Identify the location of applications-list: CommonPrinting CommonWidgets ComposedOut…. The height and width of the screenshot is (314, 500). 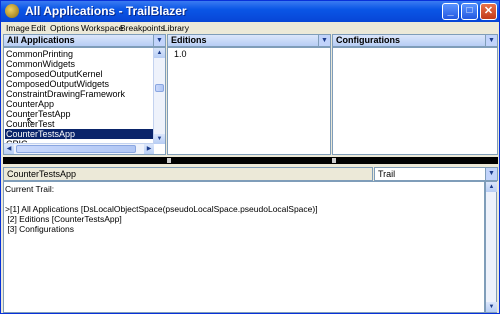
(84, 101).